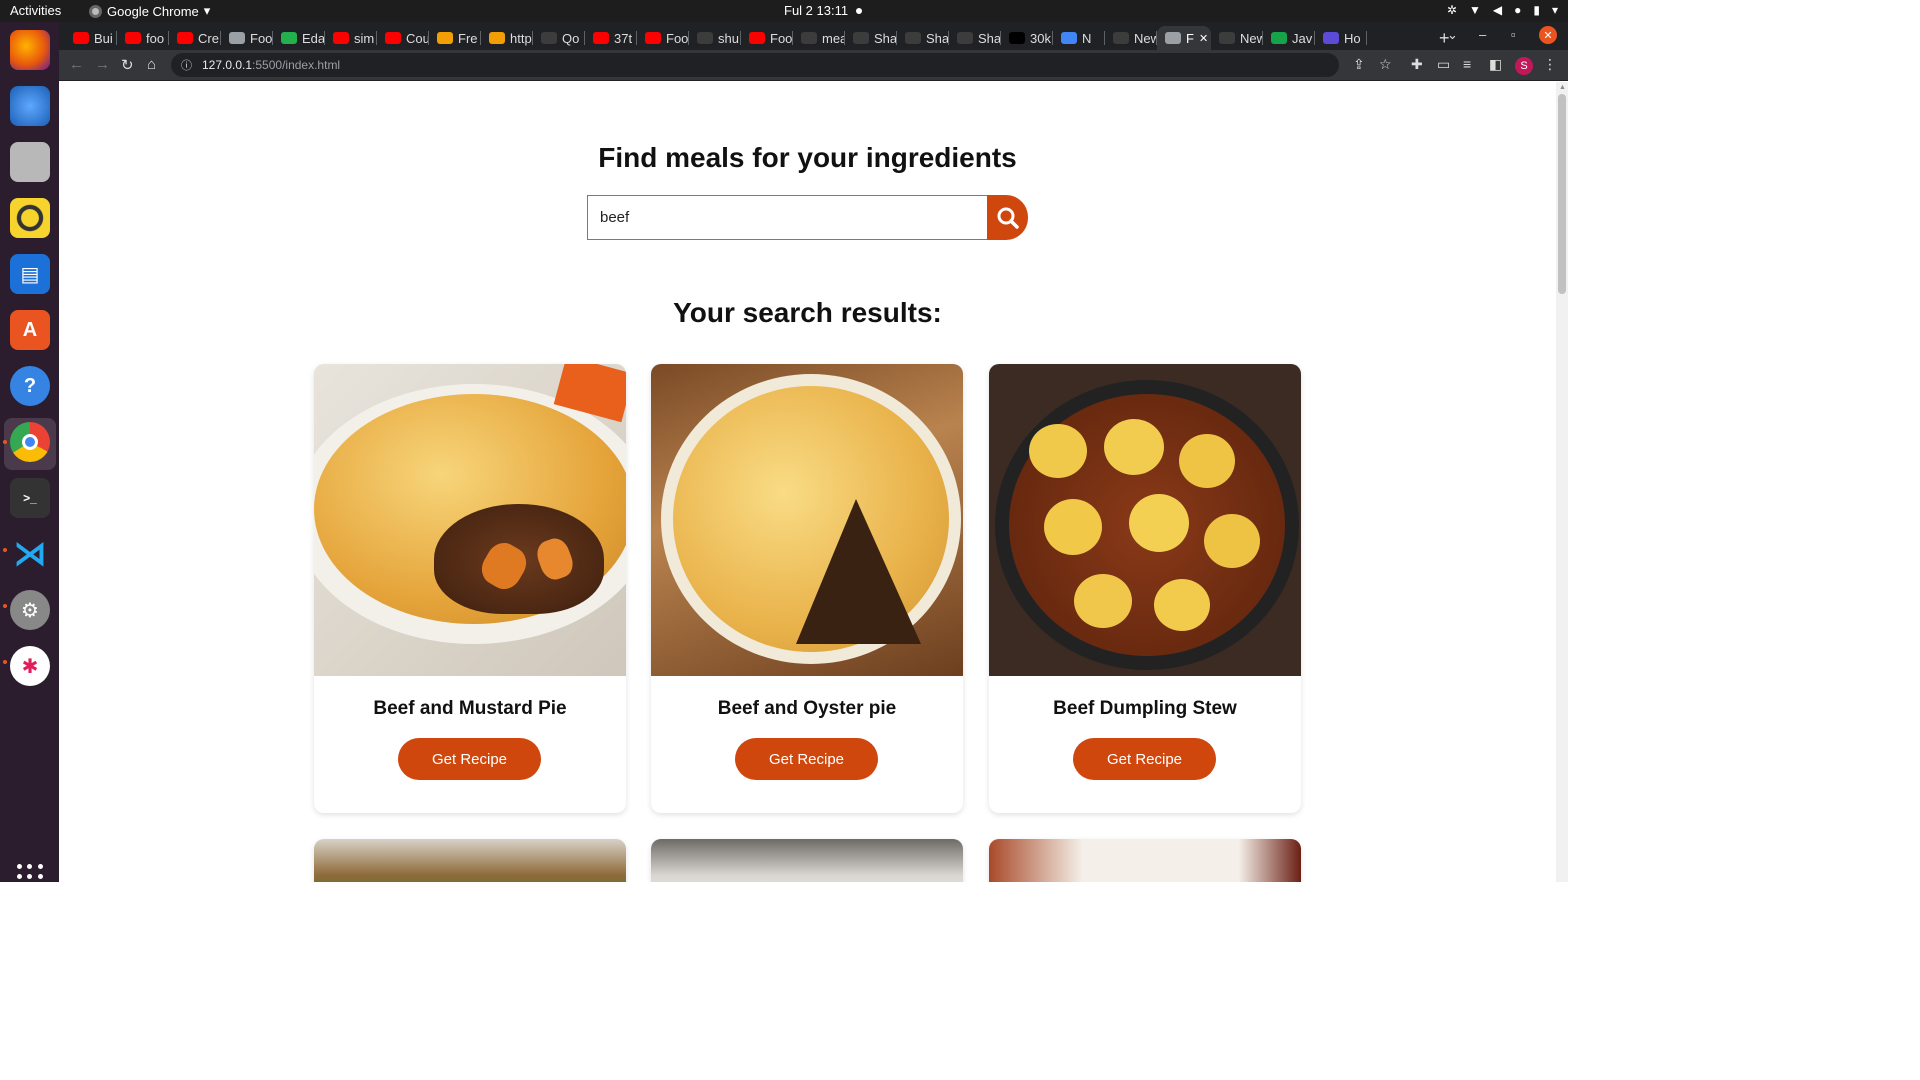 This screenshot has height=1080, width=1920. What do you see at coordinates (1203, 38) in the screenshot?
I see `close-tab-icon: ✕` at bounding box center [1203, 38].